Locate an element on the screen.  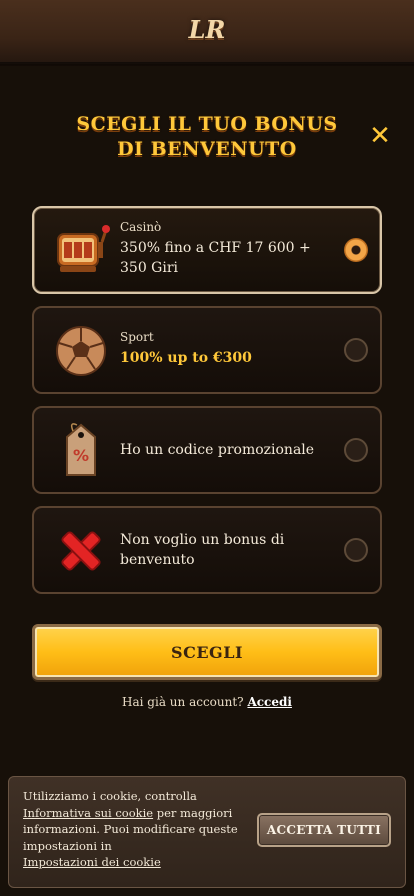
sport-option-text: Sport 100% up to €300 is located at coordinates (225, 349).